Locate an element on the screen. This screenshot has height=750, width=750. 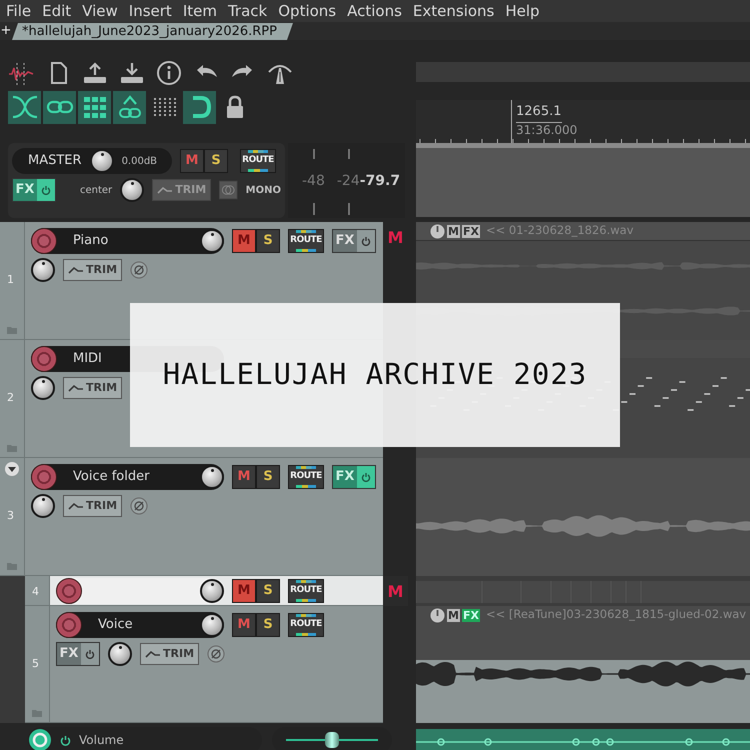
track-number: 2 is located at coordinates (10, 398).